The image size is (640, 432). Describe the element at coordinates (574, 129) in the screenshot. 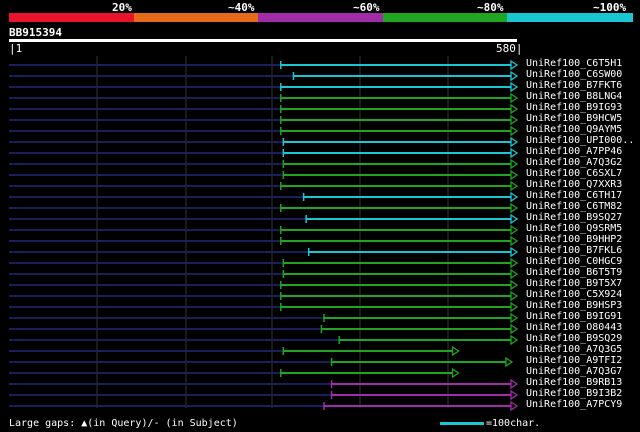

I see `hit-label: UniRef100_Q9AYM5` at that location.